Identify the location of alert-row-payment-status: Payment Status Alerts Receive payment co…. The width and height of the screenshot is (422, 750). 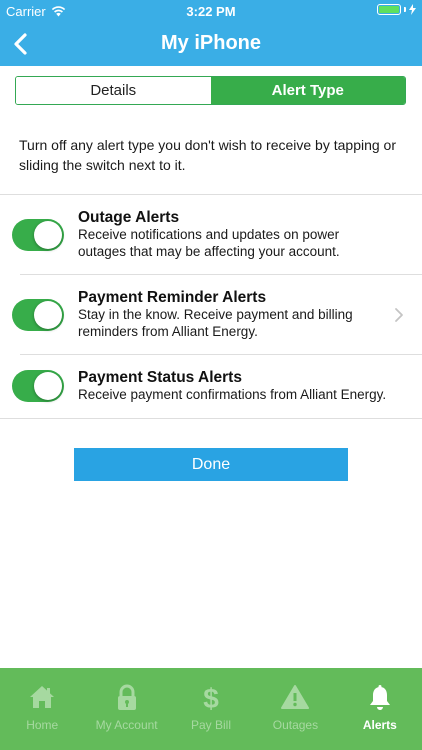
(211, 386).